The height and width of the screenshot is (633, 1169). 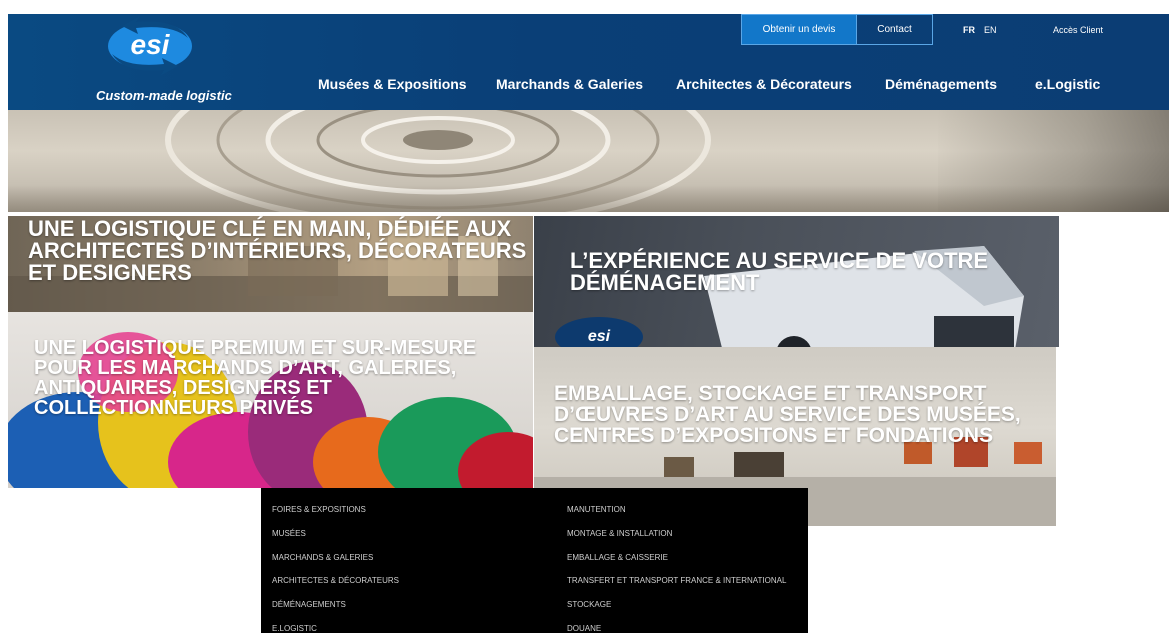 What do you see at coordinates (335, 581) in the screenshot?
I see `footer-link-architectes: ARCHITECTES & DÉCORATEURS` at bounding box center [335, 581].